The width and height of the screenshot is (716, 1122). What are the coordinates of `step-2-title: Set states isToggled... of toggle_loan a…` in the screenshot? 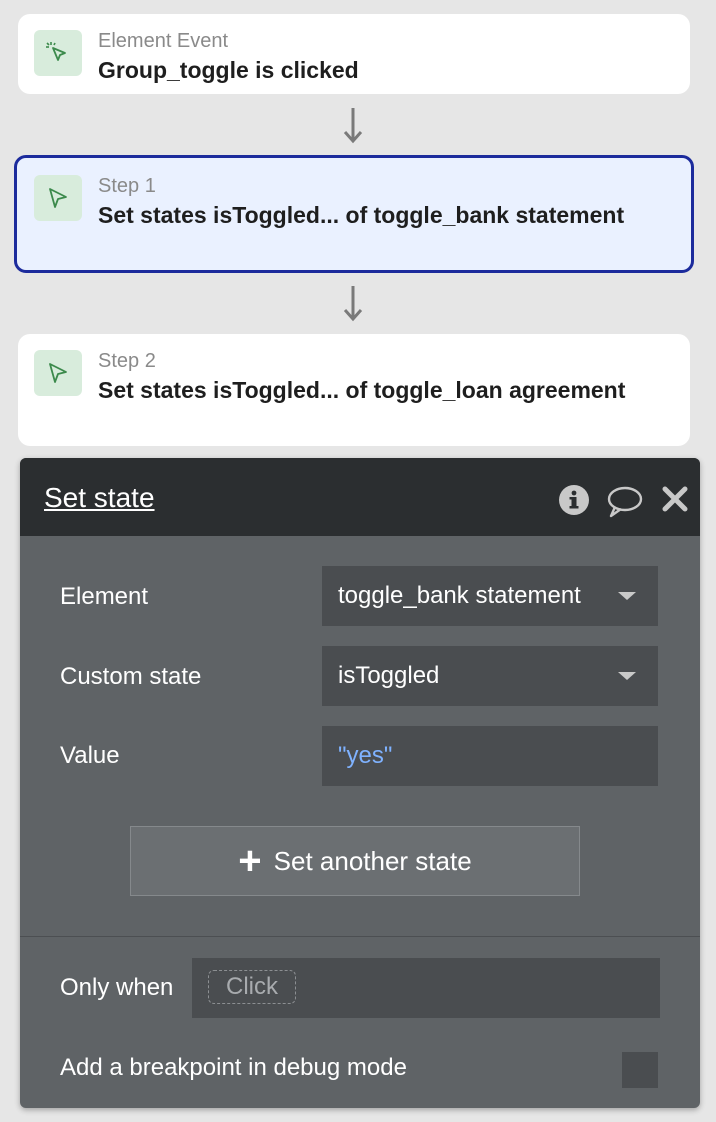 It's located at (362, 390).